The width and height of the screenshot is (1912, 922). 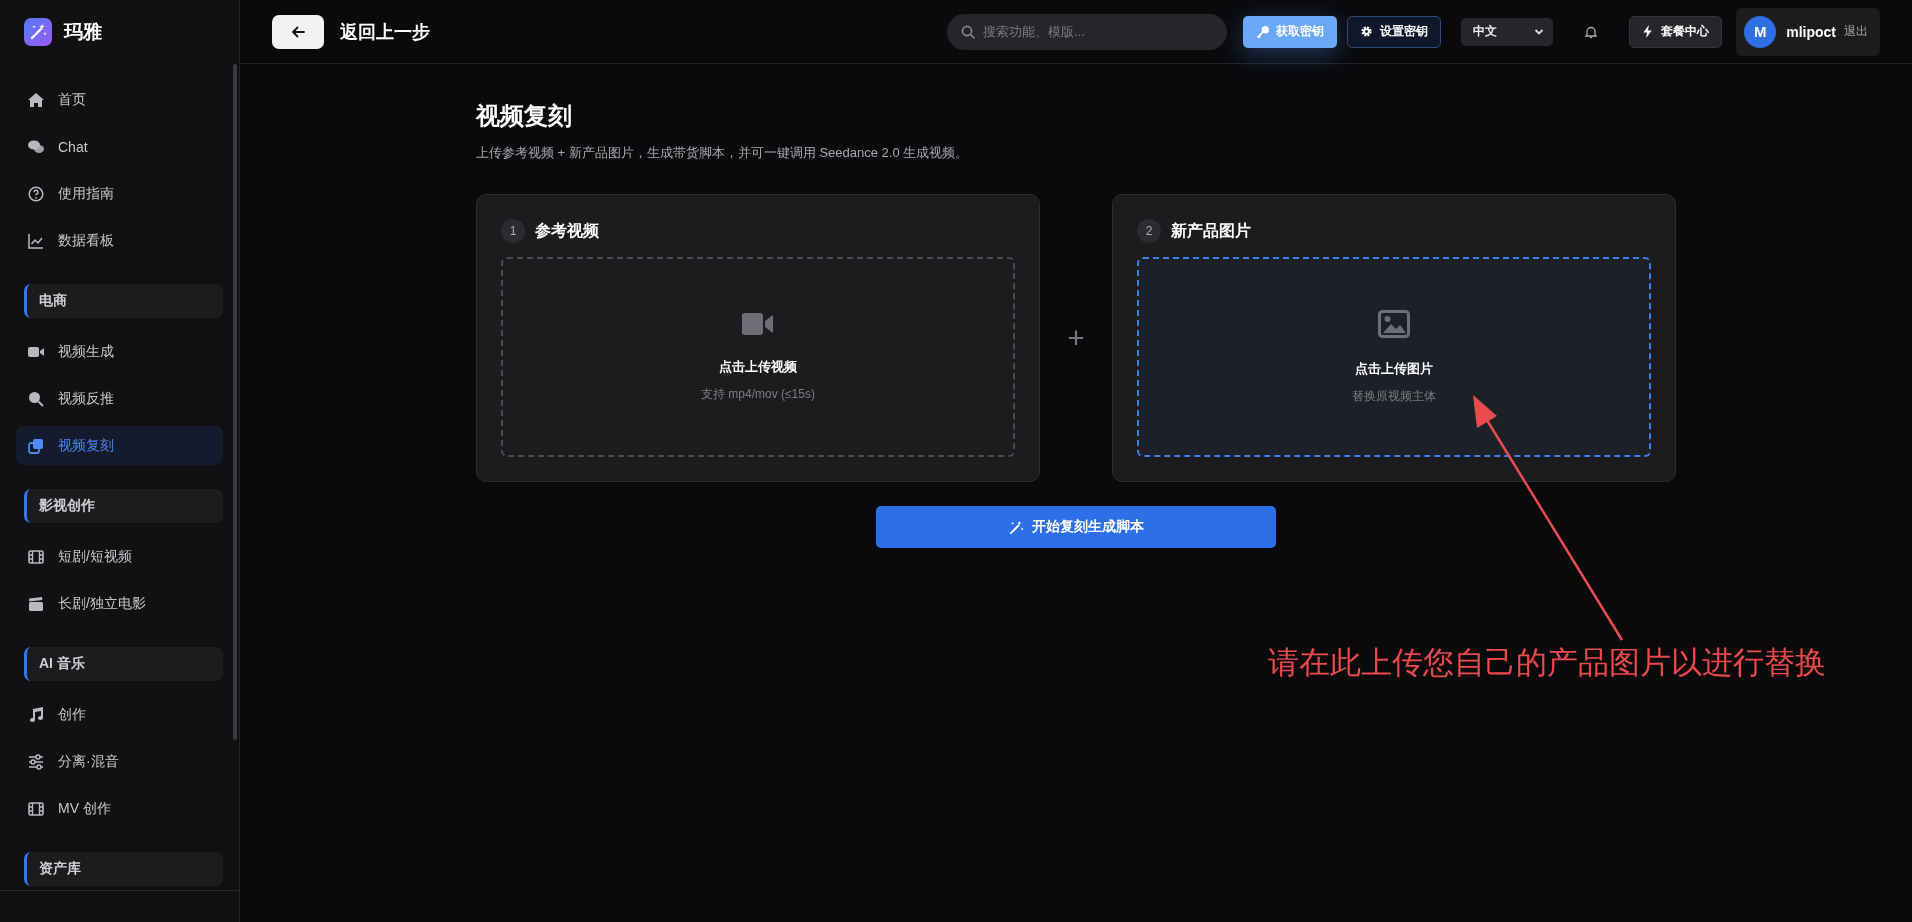 I want to click on upload-hint: 支持 mp4/mov (≤15s), so click(x=758, y=394).